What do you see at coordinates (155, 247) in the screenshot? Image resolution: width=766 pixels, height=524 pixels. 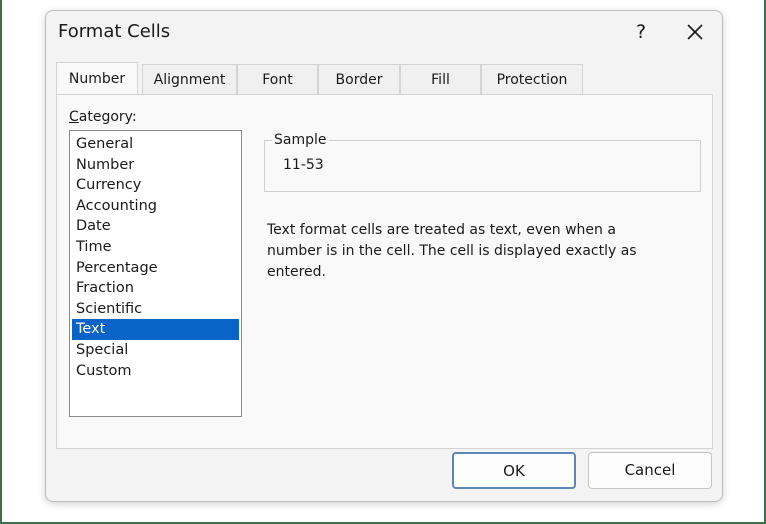 I see `category-item-time: Time` at bounding box center [155, 247].